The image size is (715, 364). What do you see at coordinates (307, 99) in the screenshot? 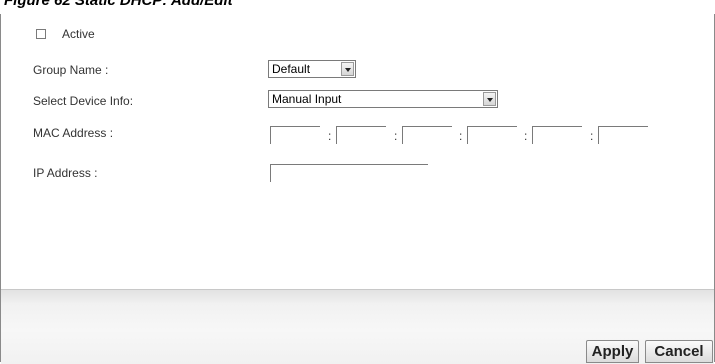
I see `select-device-info-value: Manual Input` at bounding box center [307, 99].